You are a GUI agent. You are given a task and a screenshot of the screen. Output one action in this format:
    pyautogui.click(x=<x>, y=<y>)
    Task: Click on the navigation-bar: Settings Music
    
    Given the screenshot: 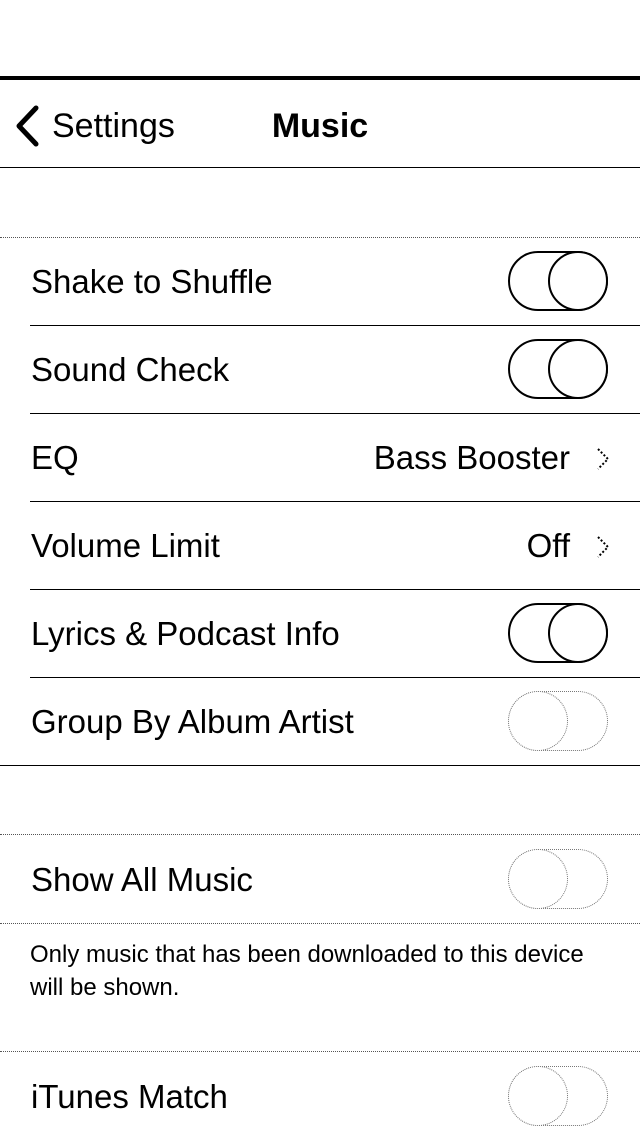 What is the action you would take?
    pyautogui.click(x=320, y=122)
    